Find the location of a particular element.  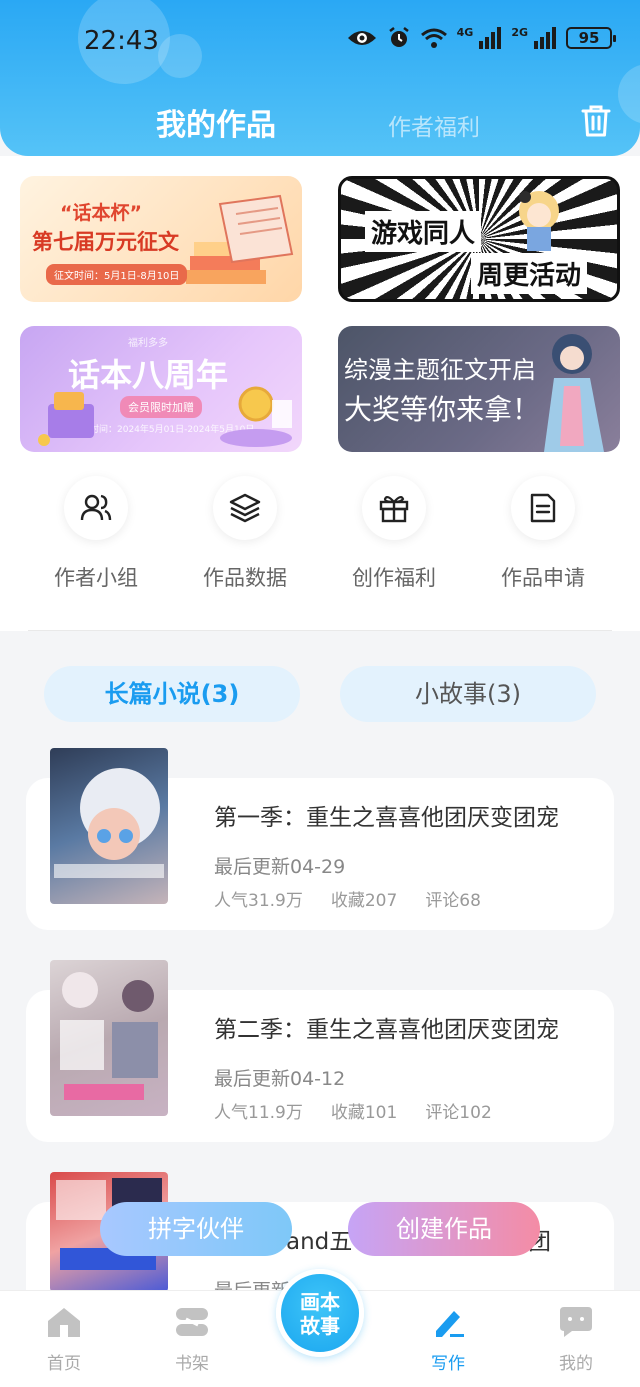

work-stats: 人气11.9万 收藏101 评论102 is located at coordinates (353, 1110).